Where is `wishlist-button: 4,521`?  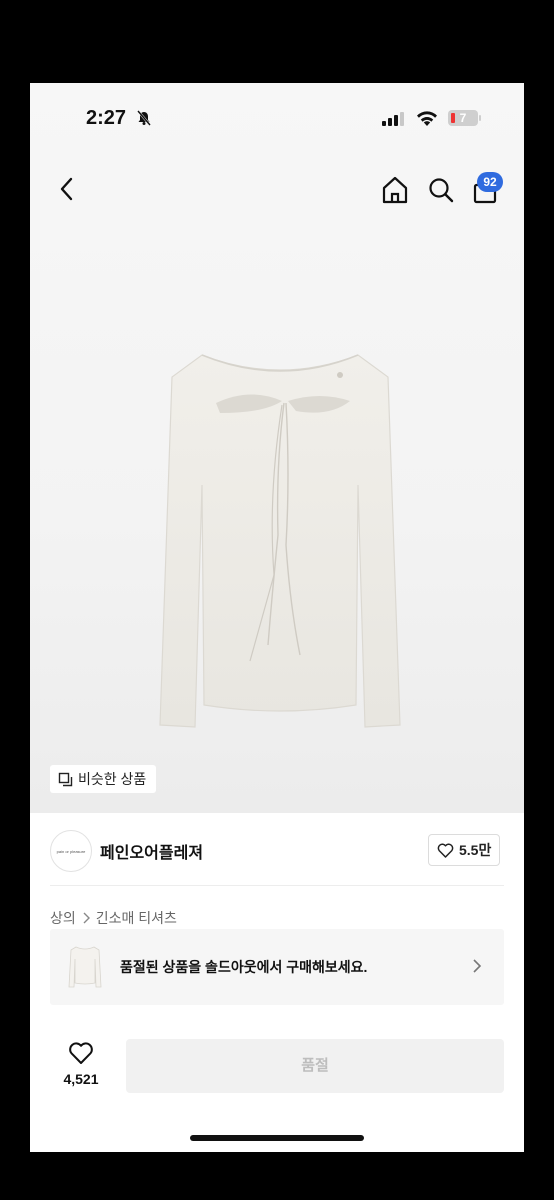
wishlist-button: 4,521 is located at coordinates (81, 1069).